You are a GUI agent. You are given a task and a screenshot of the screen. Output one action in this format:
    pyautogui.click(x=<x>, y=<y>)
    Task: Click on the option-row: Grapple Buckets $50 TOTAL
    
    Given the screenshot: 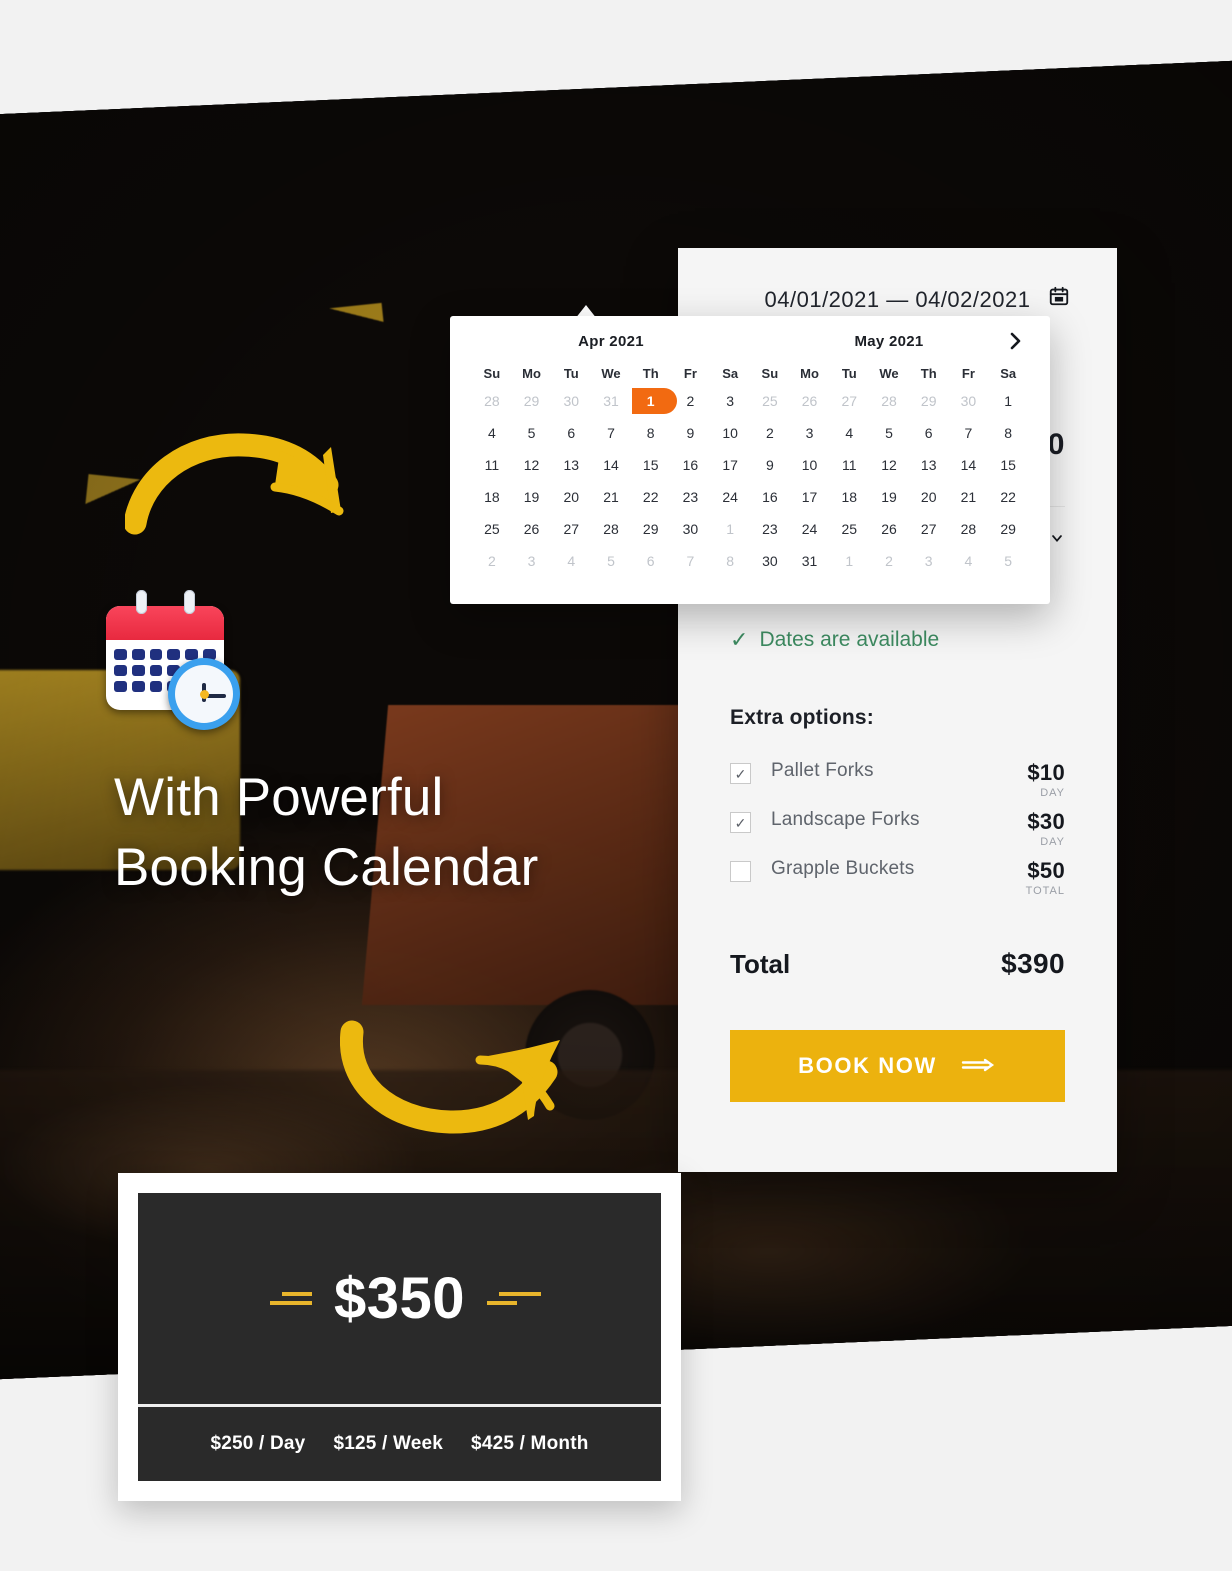 What is the action you would take?
    pyautogui.click(x=897, y=882)
    